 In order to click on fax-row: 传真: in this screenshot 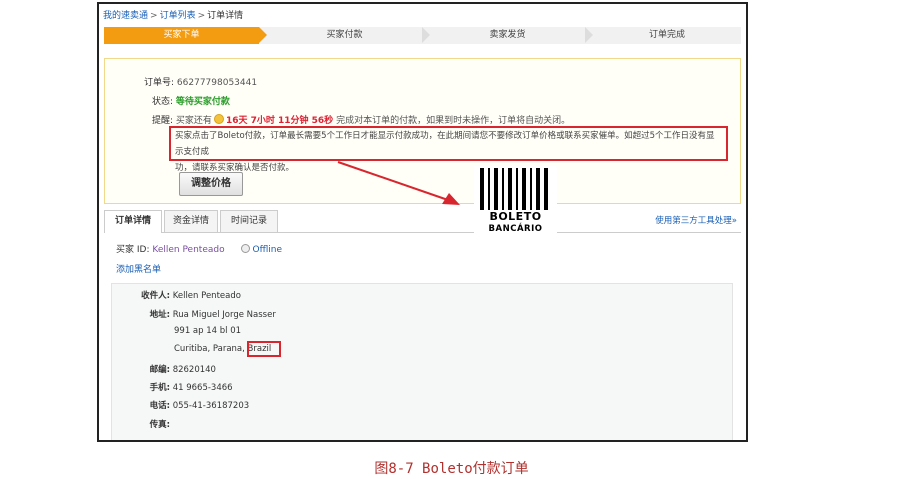, I will do `click(141, 424)`.